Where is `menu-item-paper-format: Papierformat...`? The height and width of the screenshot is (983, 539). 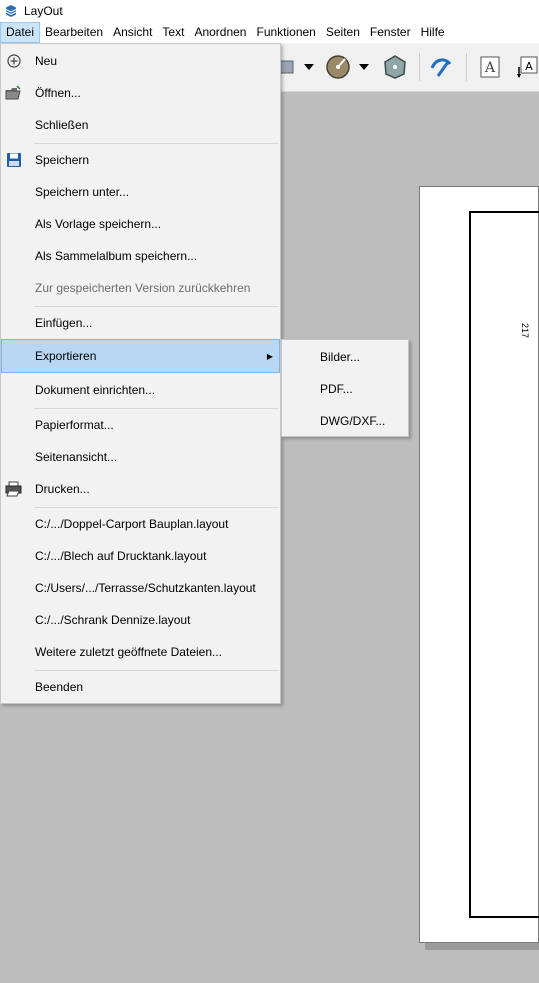 menu-item-paper-format: Papierformat... is located at coordinates (141, 425).